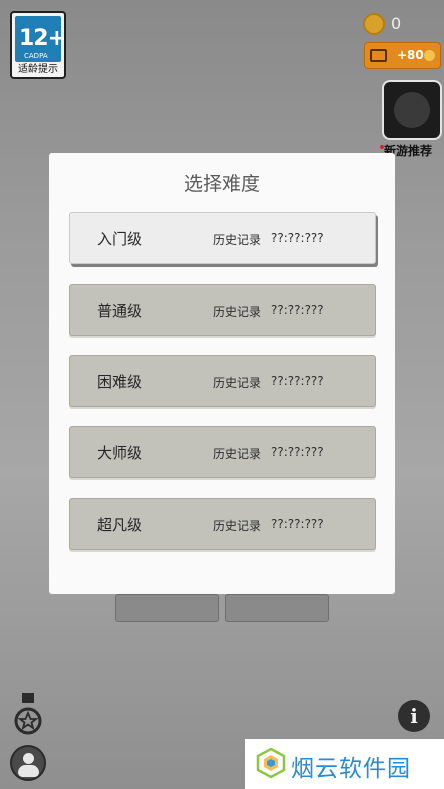 The width and height of the screenshot is (444, 789). I want to click on level-option-hard: 困难级 历史记录 ??:??:???, so click(222, 381).